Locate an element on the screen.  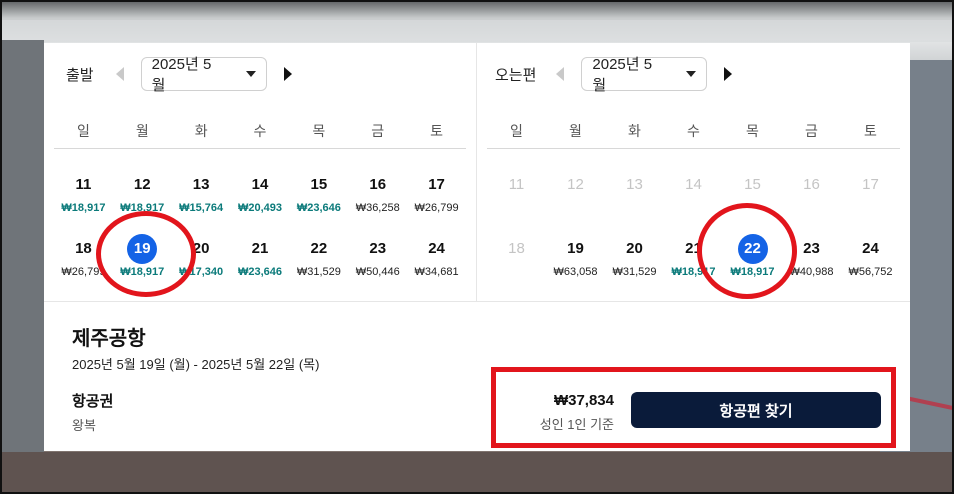
total-price: ₩37,834 is located at coordinates (583, 400).